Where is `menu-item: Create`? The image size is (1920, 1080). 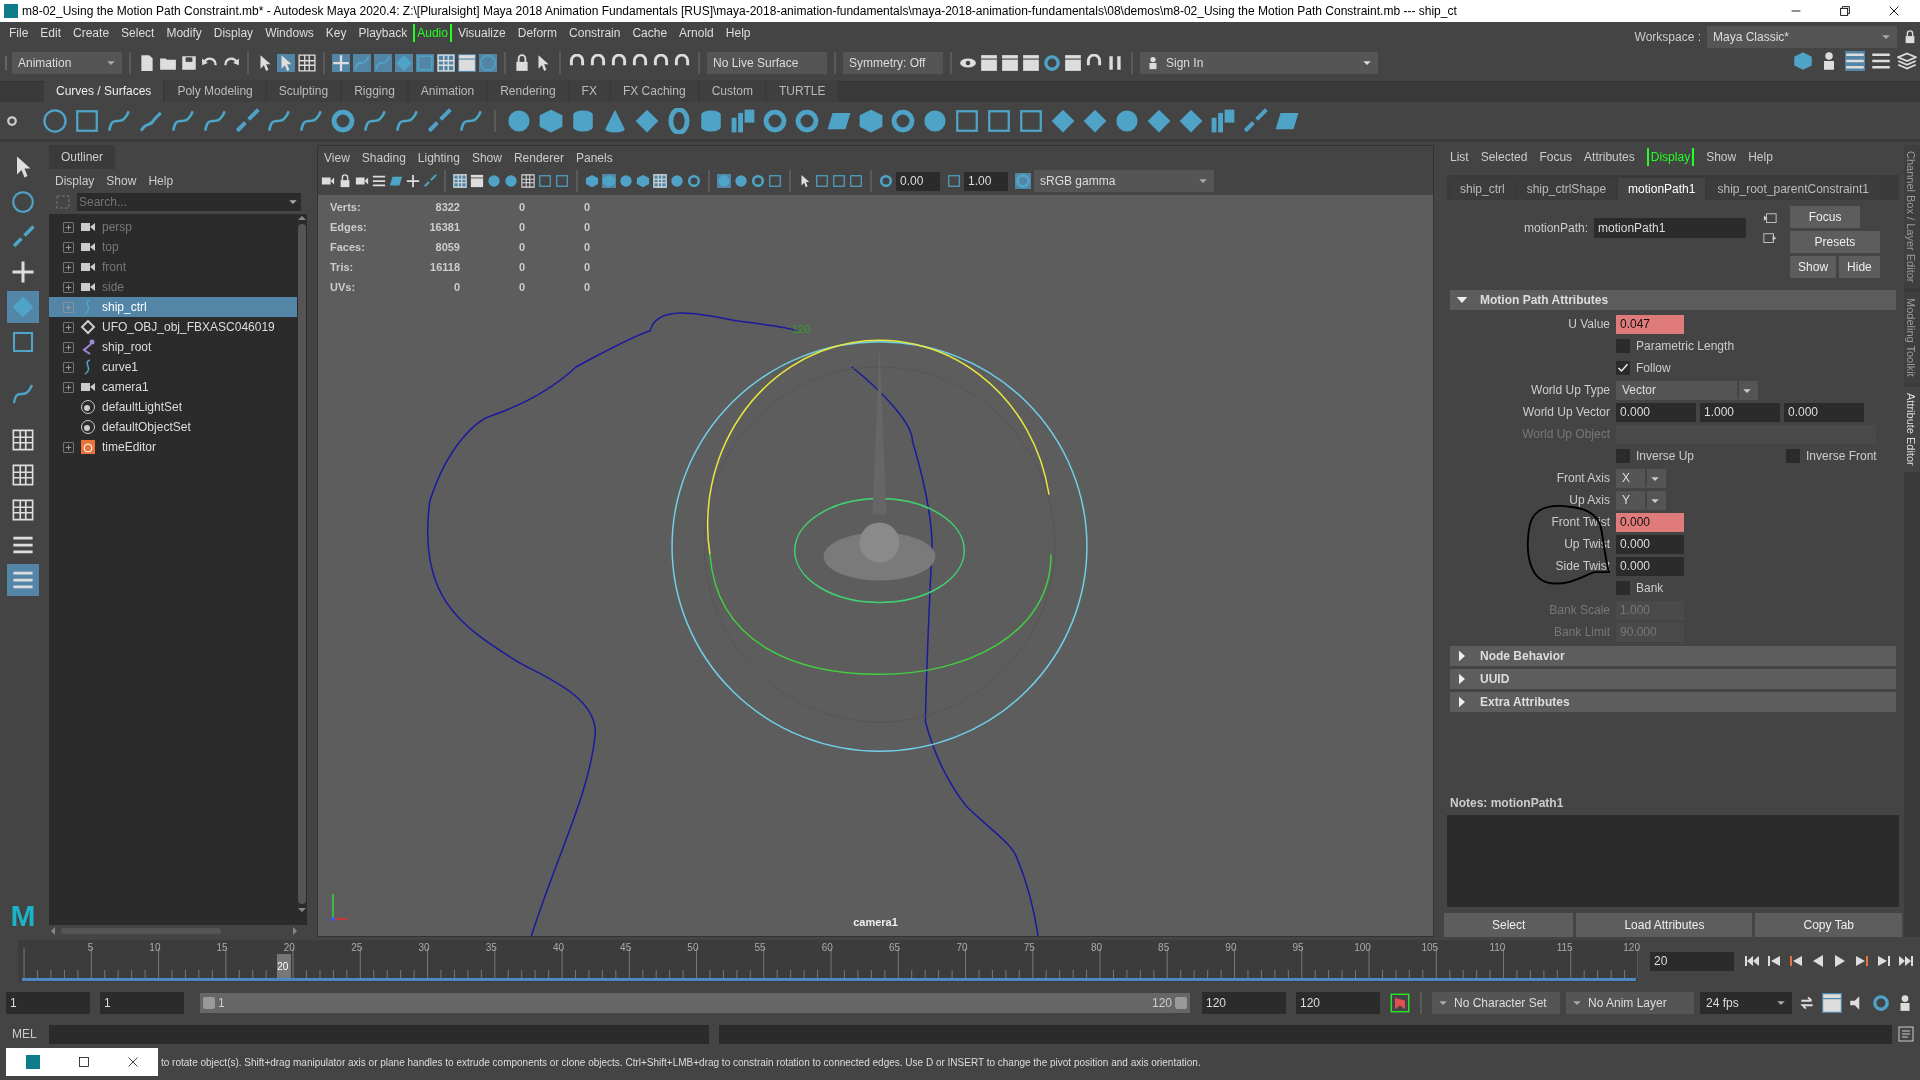
menu-item: Create is located at coordinates (91, 33).